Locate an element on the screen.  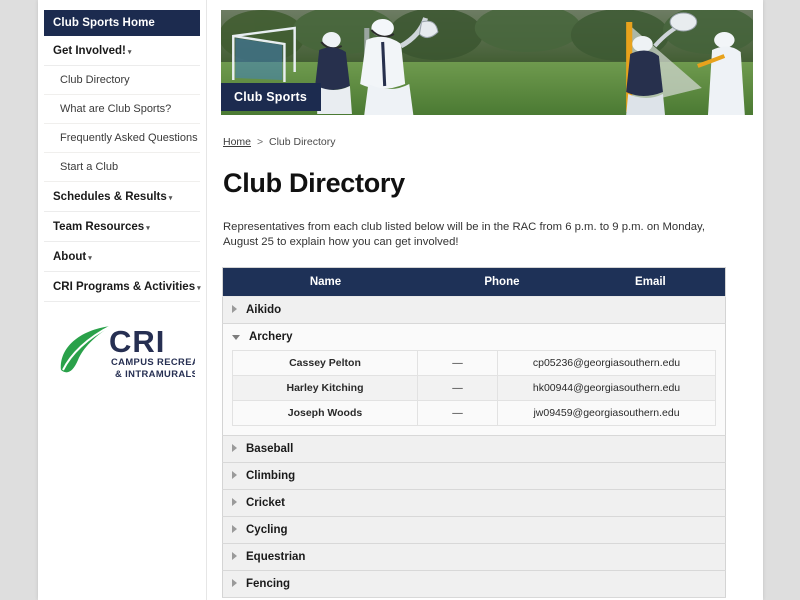
sidebar-item-label: Get Involved! is located at coordinates (89, 51).